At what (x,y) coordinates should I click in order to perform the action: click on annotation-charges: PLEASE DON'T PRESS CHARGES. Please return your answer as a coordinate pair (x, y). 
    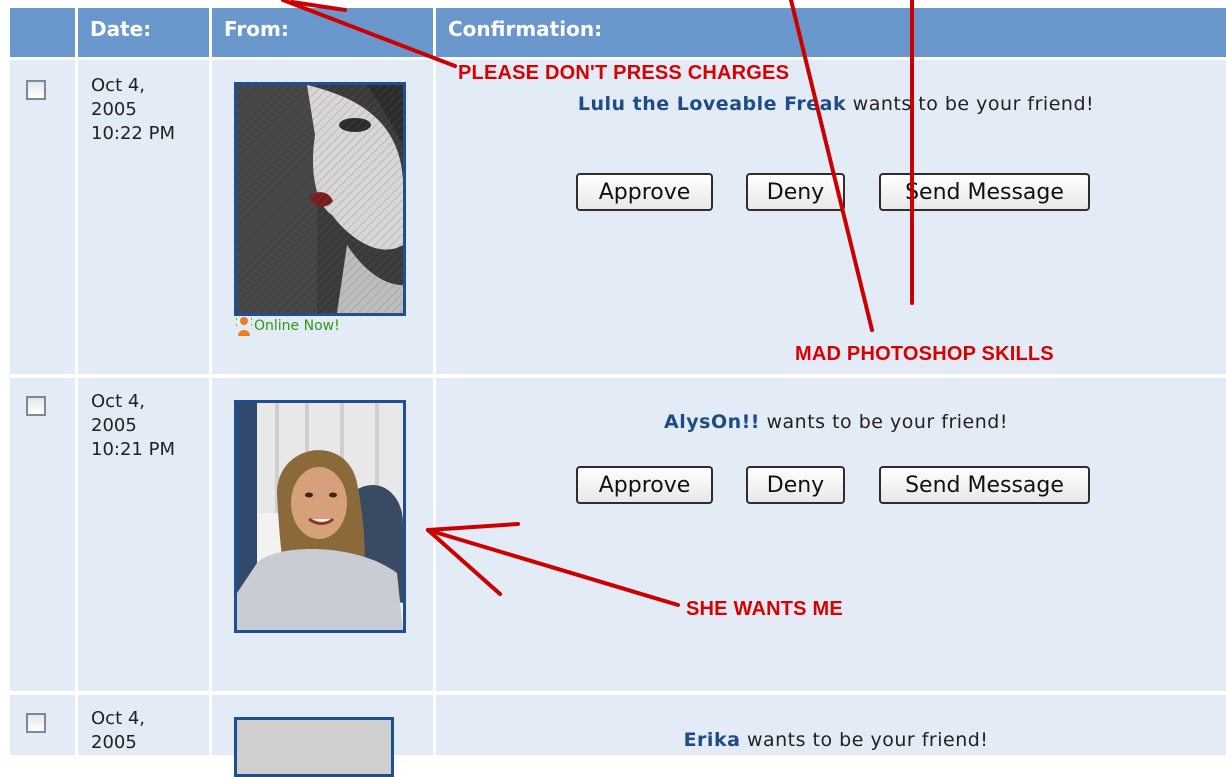
    Looking at the image, I should click on (624, 73).